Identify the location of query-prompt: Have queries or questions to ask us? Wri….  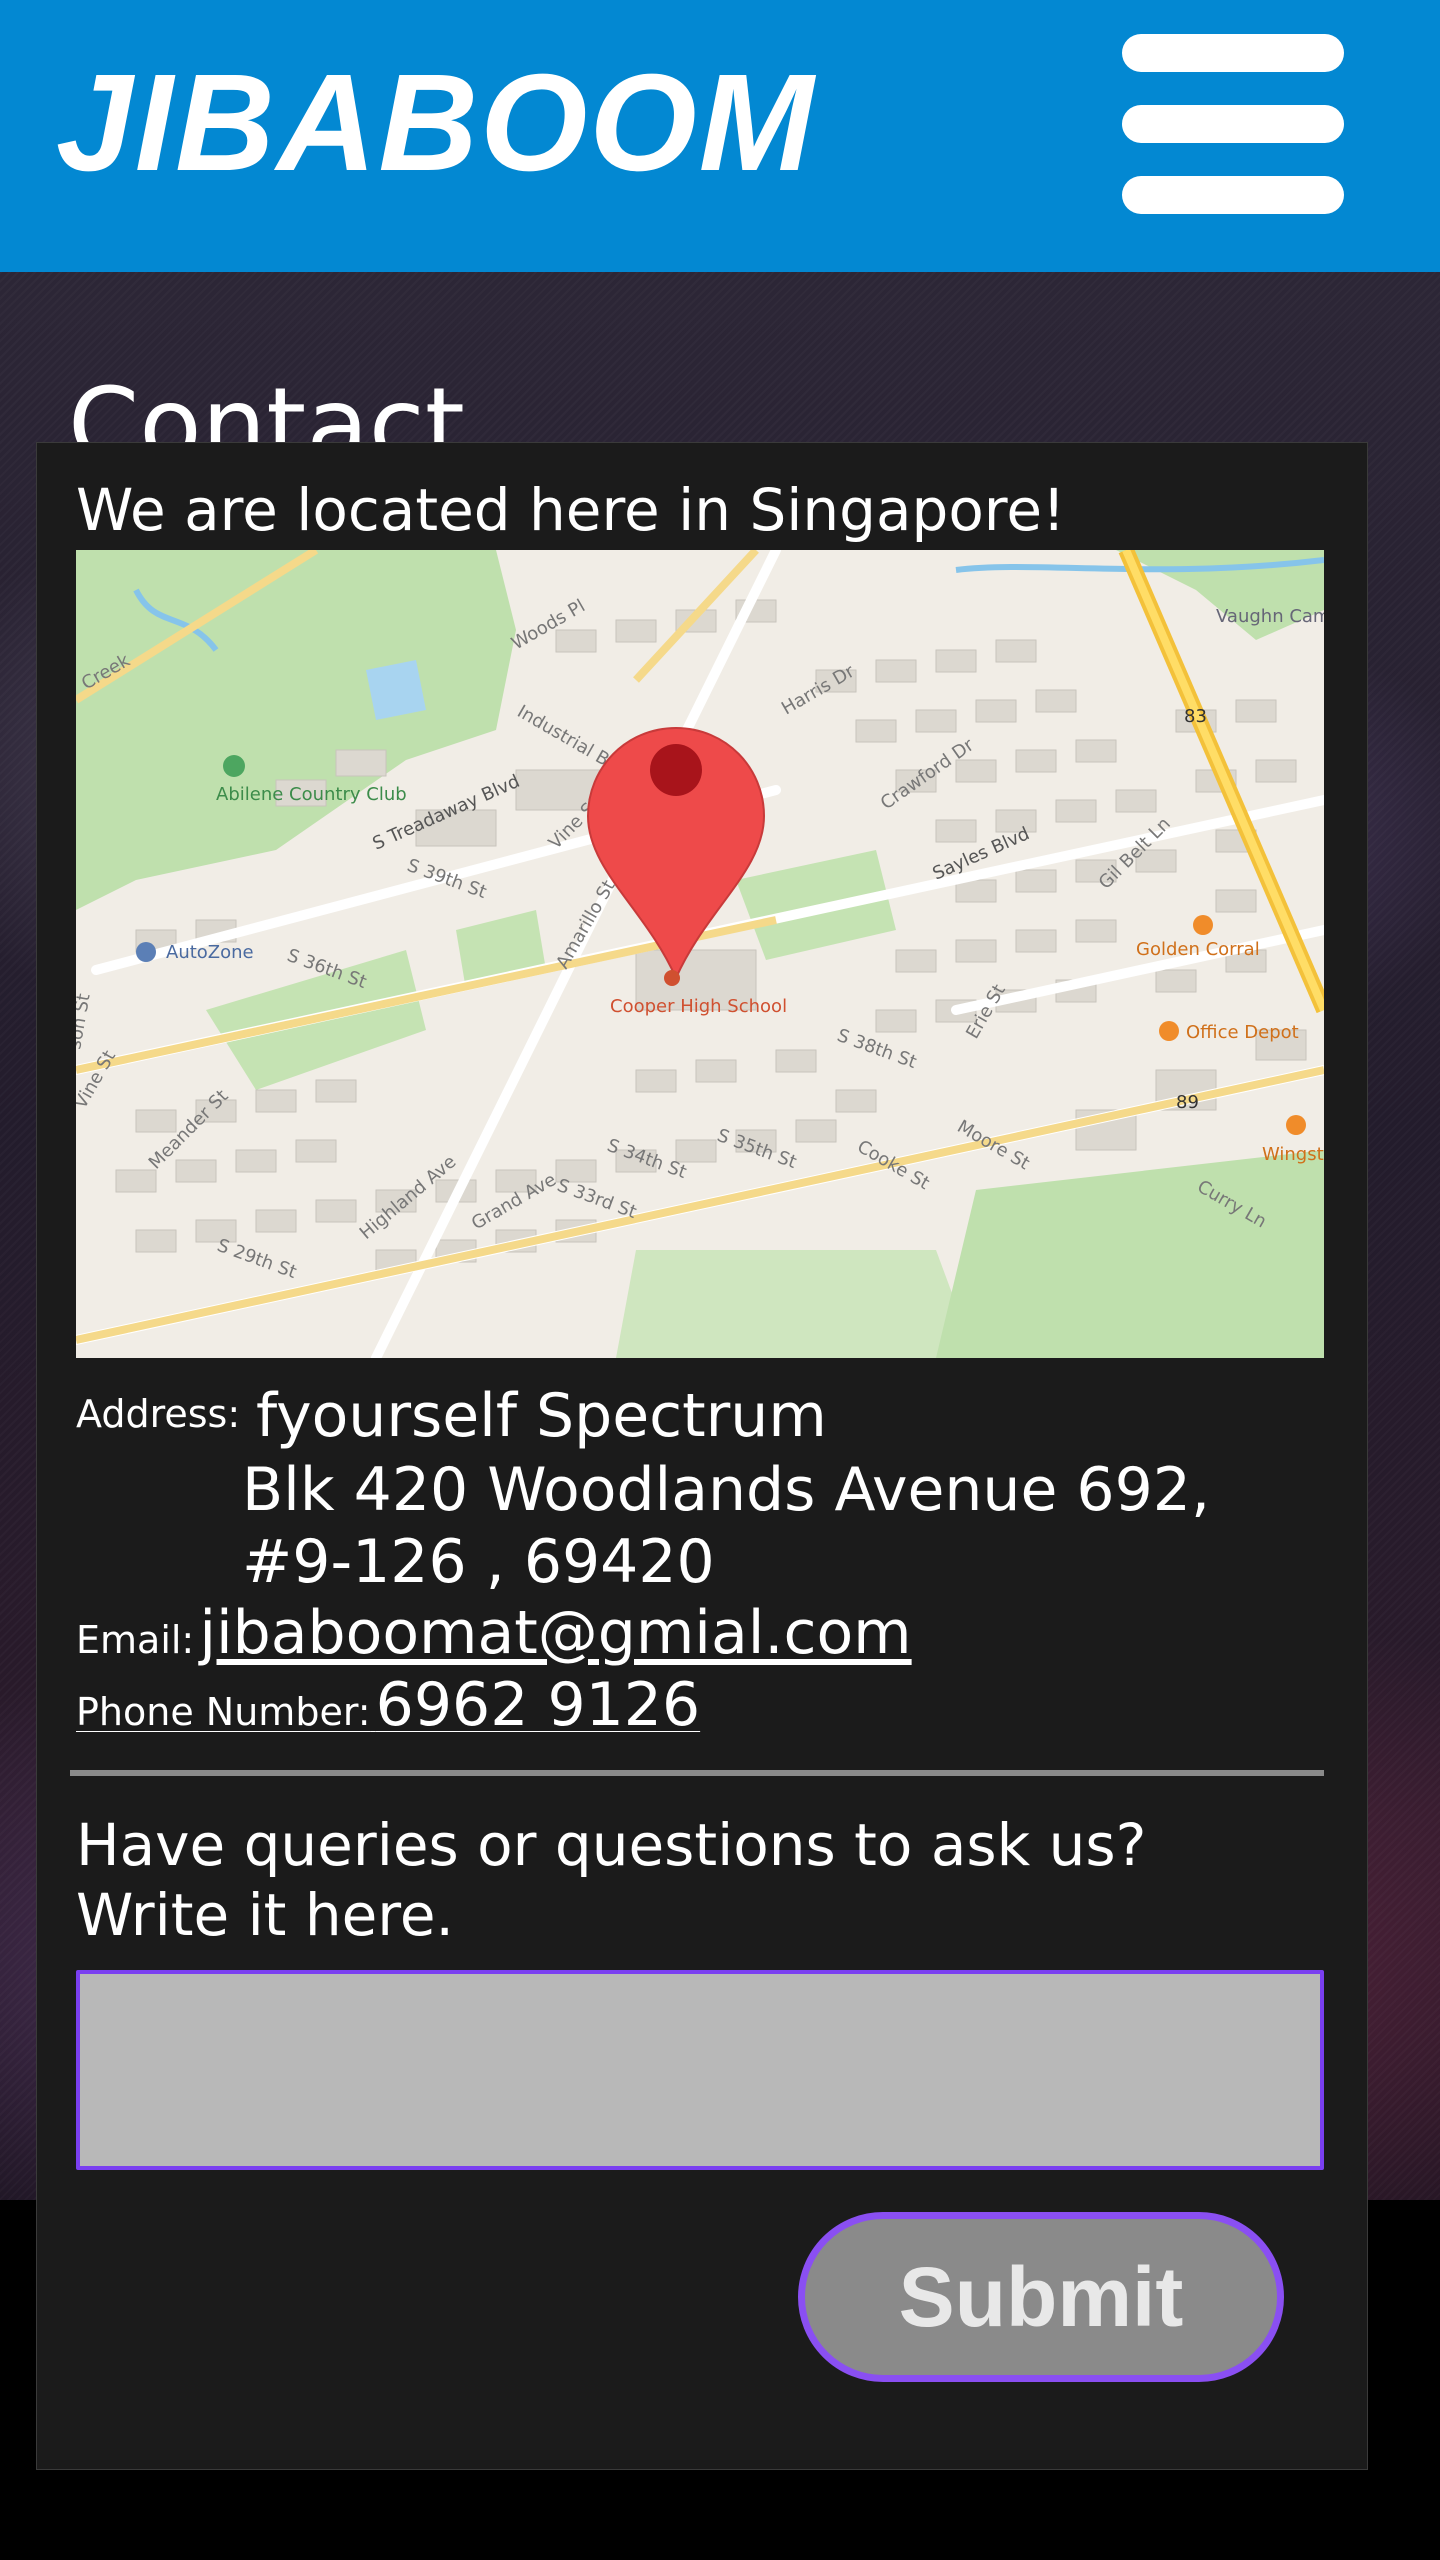
(611, 1880).